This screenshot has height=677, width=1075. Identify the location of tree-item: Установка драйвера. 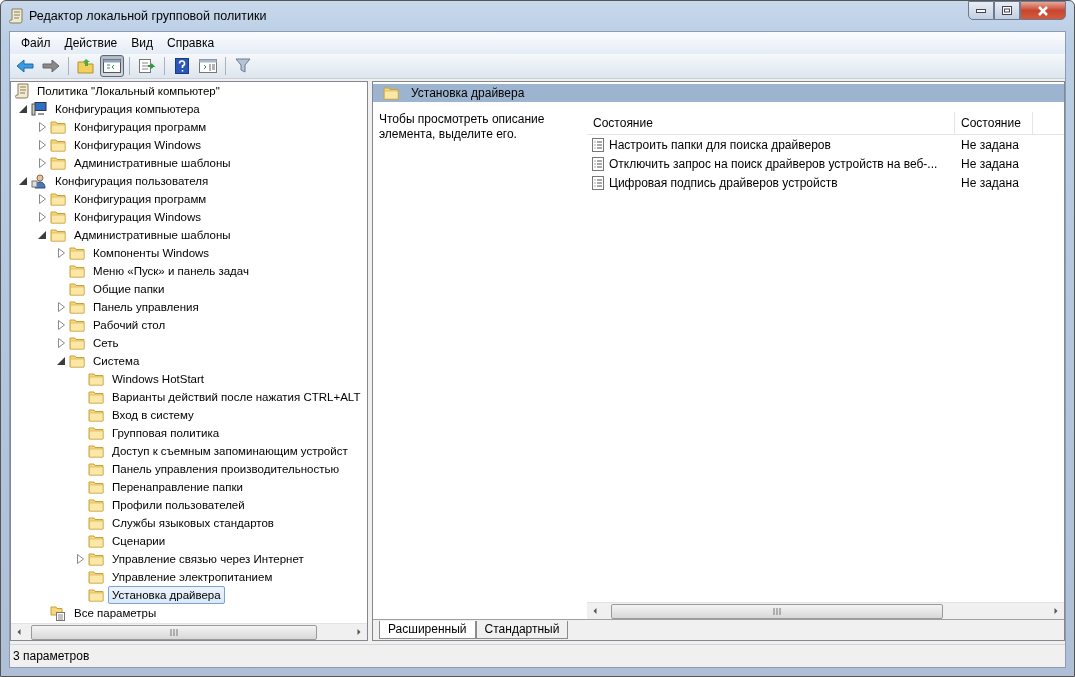
(166, 595).